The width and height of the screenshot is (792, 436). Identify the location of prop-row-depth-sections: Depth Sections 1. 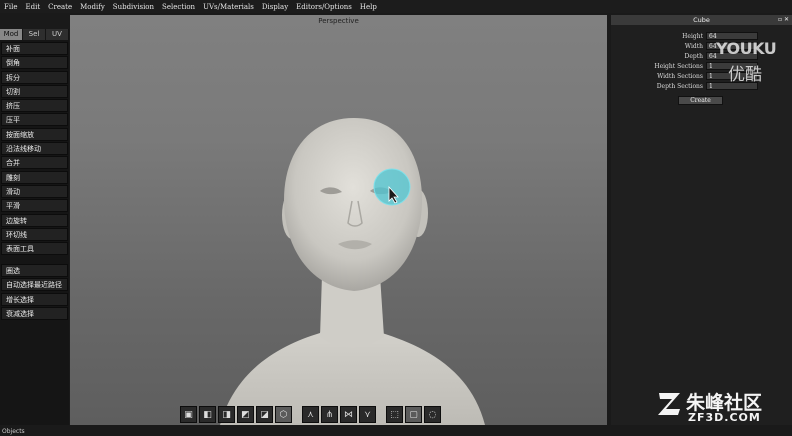
(701, 86).